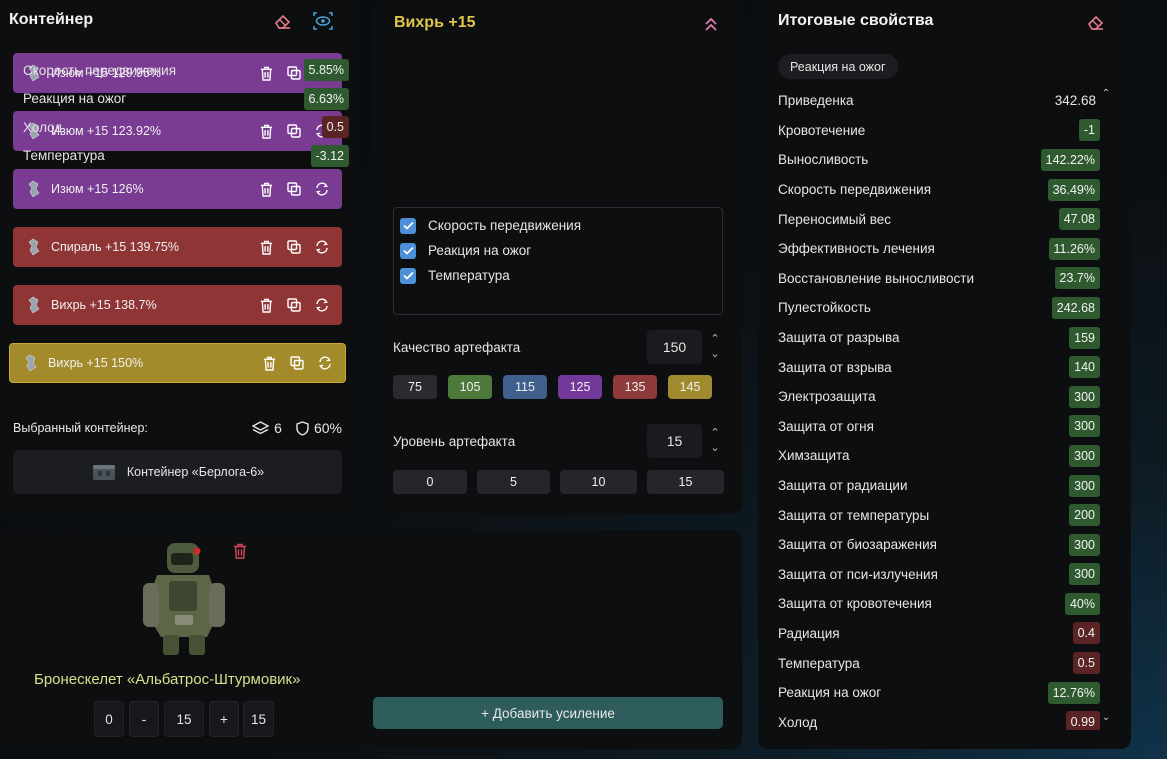 The height and width of the screenshot is (759, 1167). Describe the element at coordinates (513, 482) in the screenshot. I see `level-preset-button: 5` at that location.